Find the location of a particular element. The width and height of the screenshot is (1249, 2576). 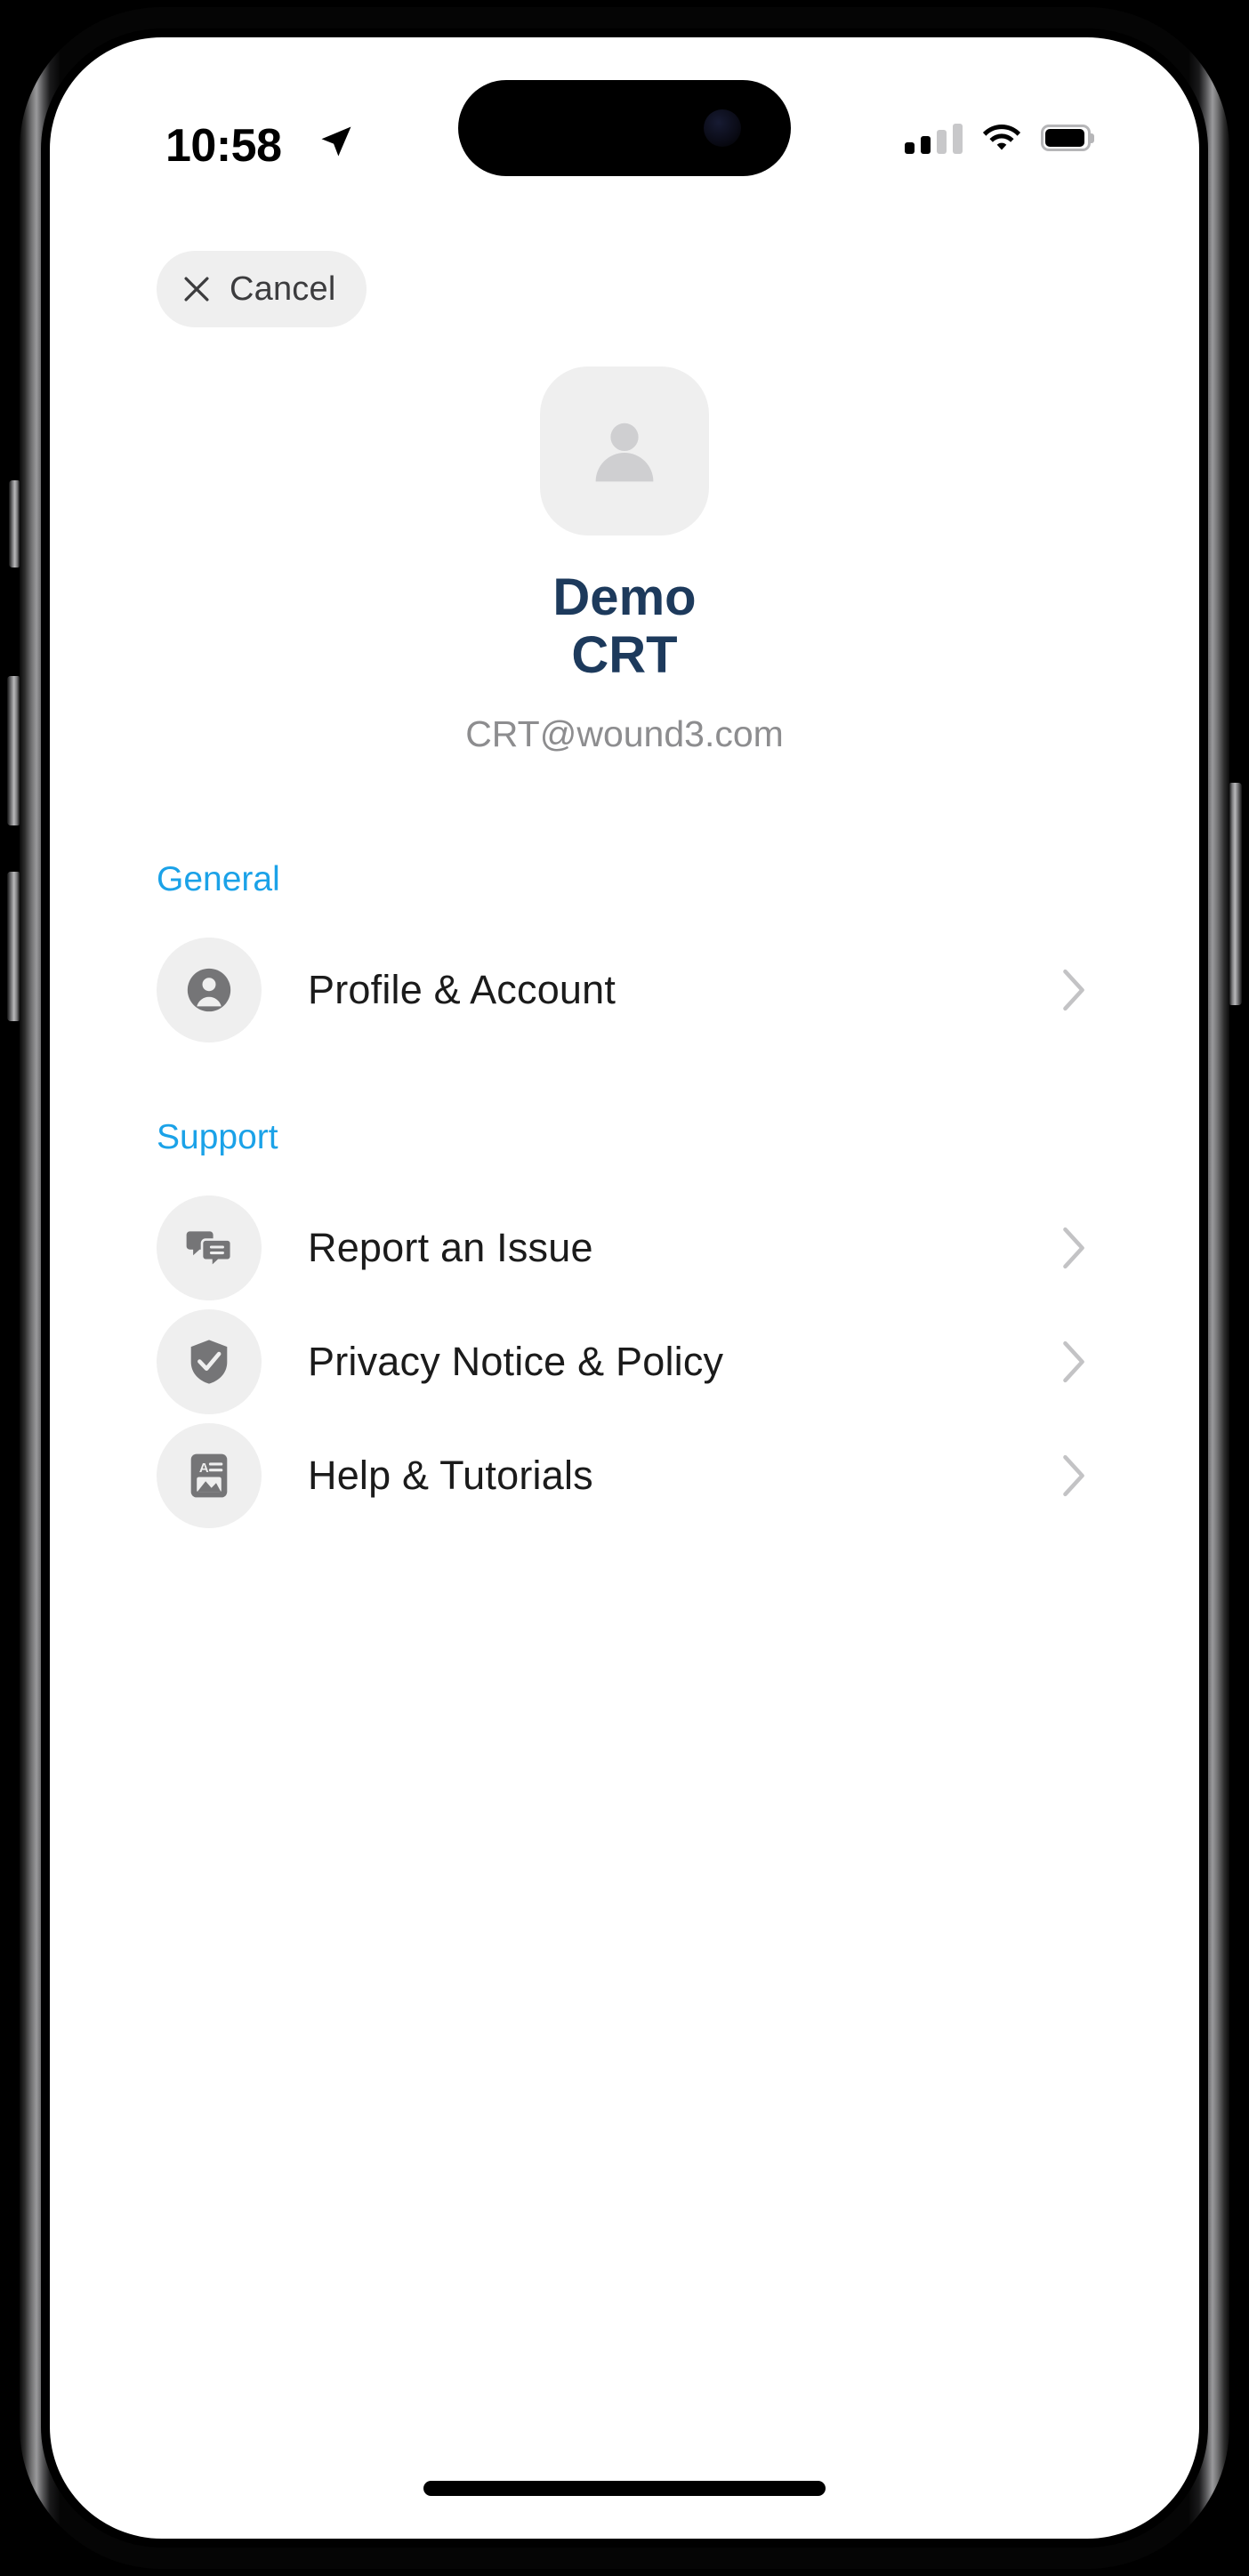

profile-name-line2: CRT is located at coordinates (625, 654).